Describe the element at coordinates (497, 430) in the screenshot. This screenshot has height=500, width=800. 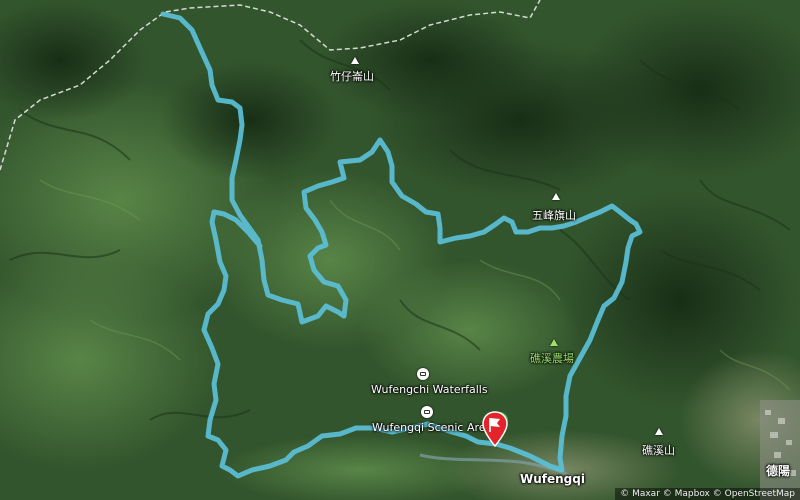
I see `flag-pin-icon` at that location.